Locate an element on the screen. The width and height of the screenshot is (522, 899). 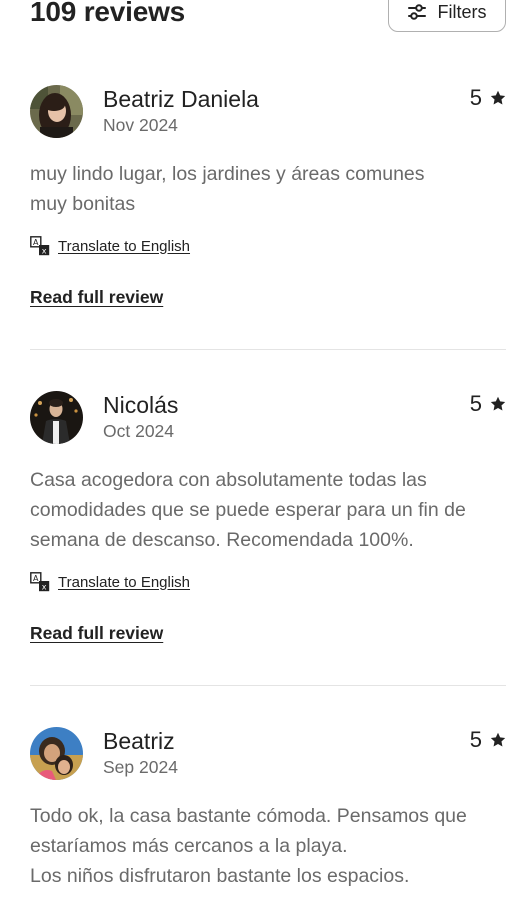
reviews-count-title: 109 reviews is located at coordinates (108, 13).